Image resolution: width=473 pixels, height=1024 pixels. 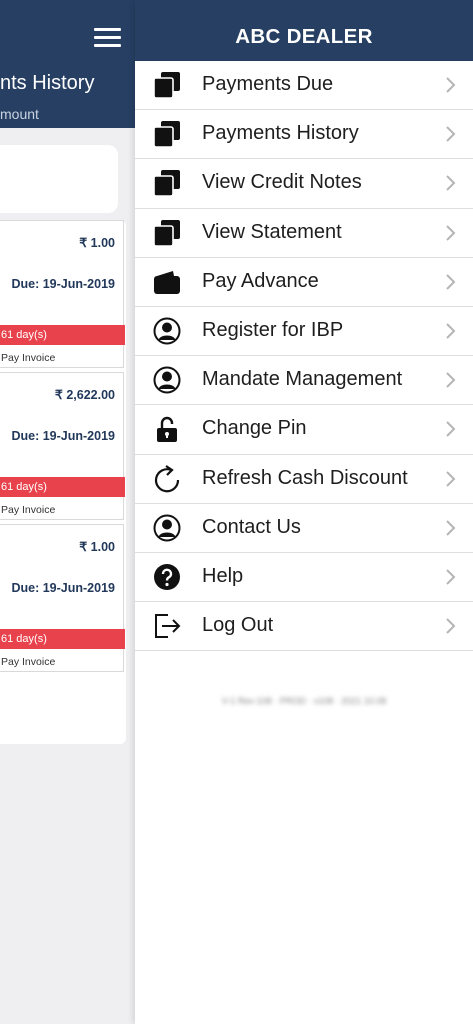 I want to click on menu-item-label: Mandate Management, so click(x=302, y=379).